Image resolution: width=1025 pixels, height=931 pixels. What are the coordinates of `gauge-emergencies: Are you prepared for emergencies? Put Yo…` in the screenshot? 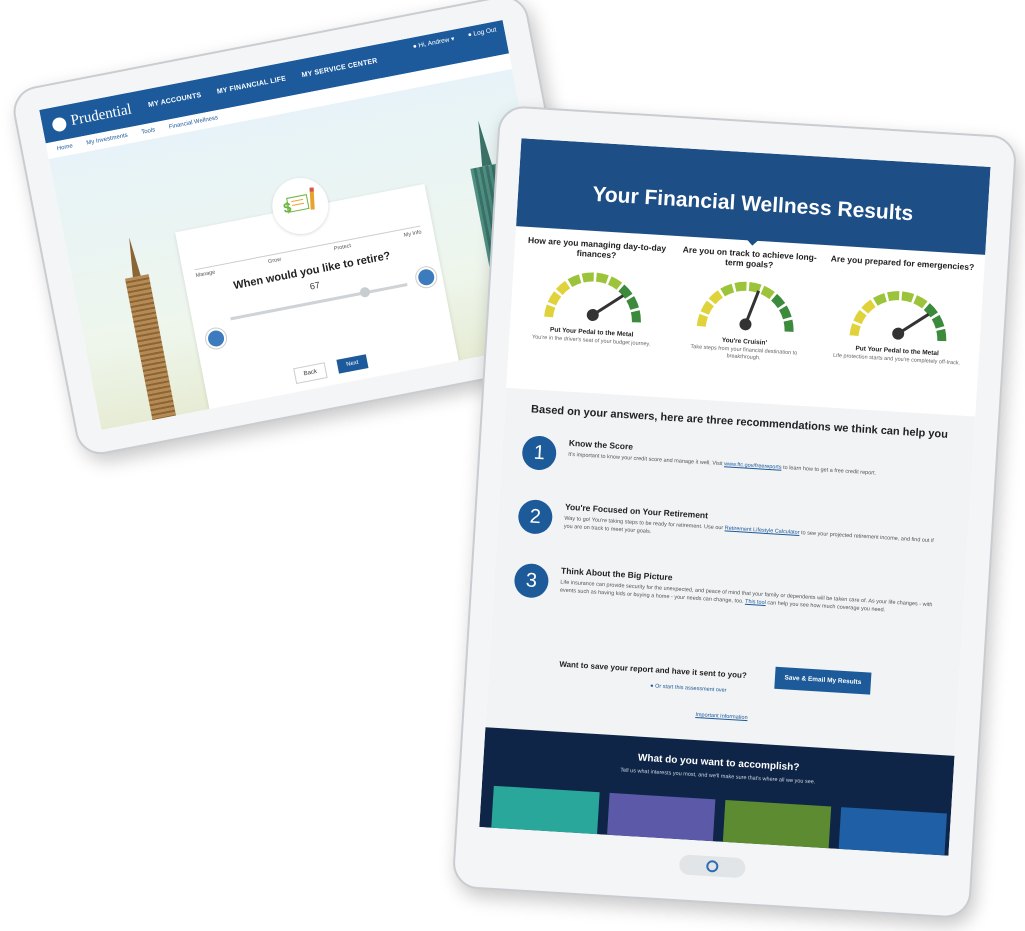 It's located at (898, 332).